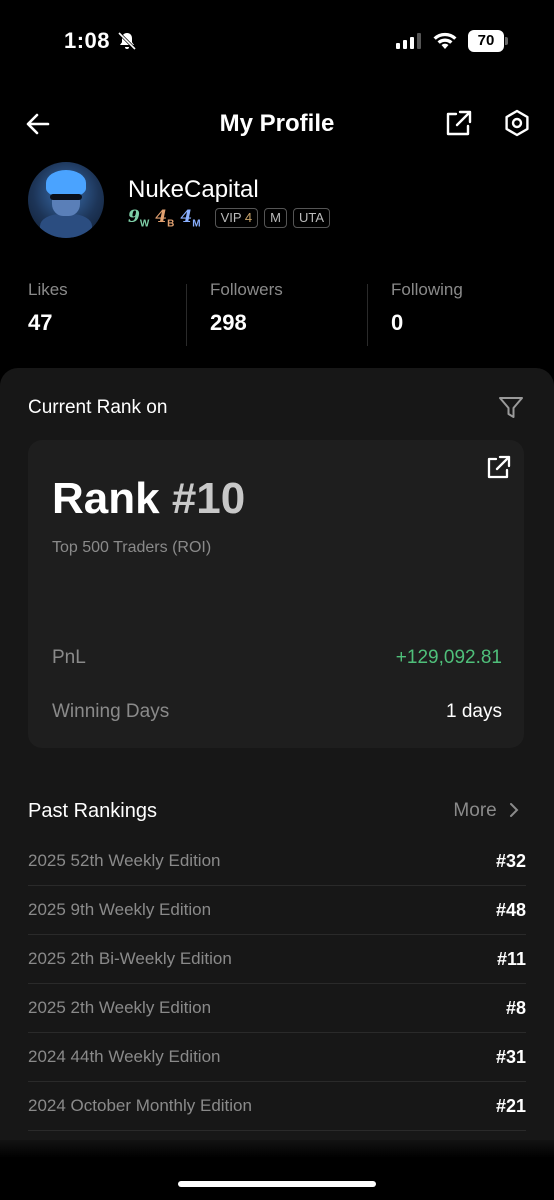 The image size is (554, 1200). Describe the element at coordinates (506, 41) in the screenshot. I see `battery-tip` at that location.